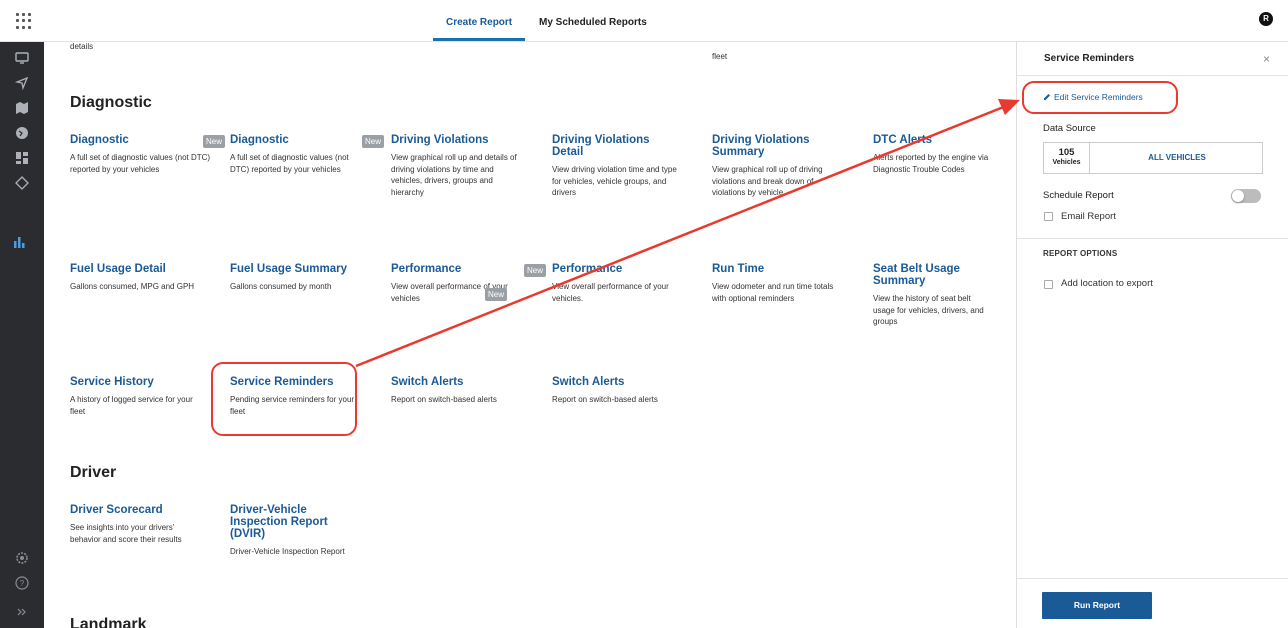 This screenshot has width=1288, height=628. I want to click on tab-my-scheduled-reports: My Scheduled Reports, so click(593, 22).